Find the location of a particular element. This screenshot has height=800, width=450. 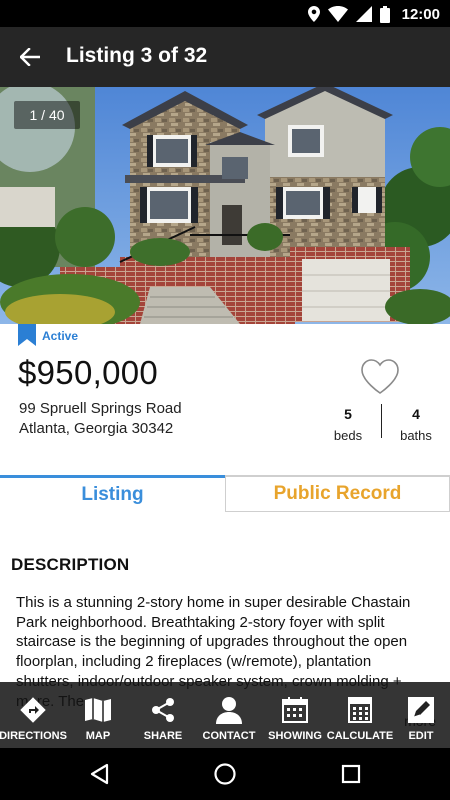

map-label: MAP is located at coordinates (98, 736).